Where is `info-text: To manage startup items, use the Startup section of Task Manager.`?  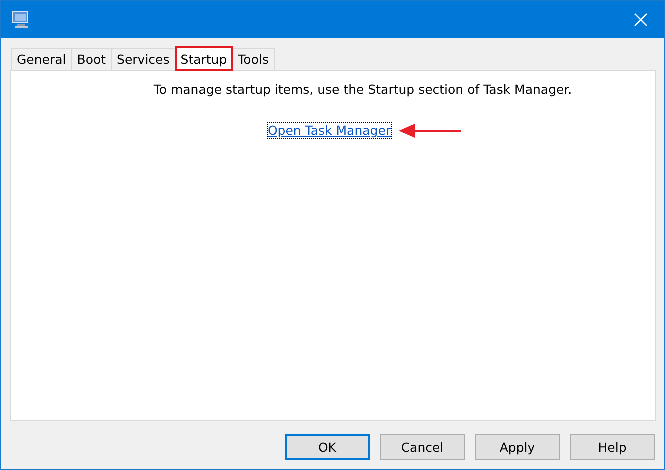 info-text: To manage startup items, use the Startup section of Task Manager. is located at coordinates (362, 89).